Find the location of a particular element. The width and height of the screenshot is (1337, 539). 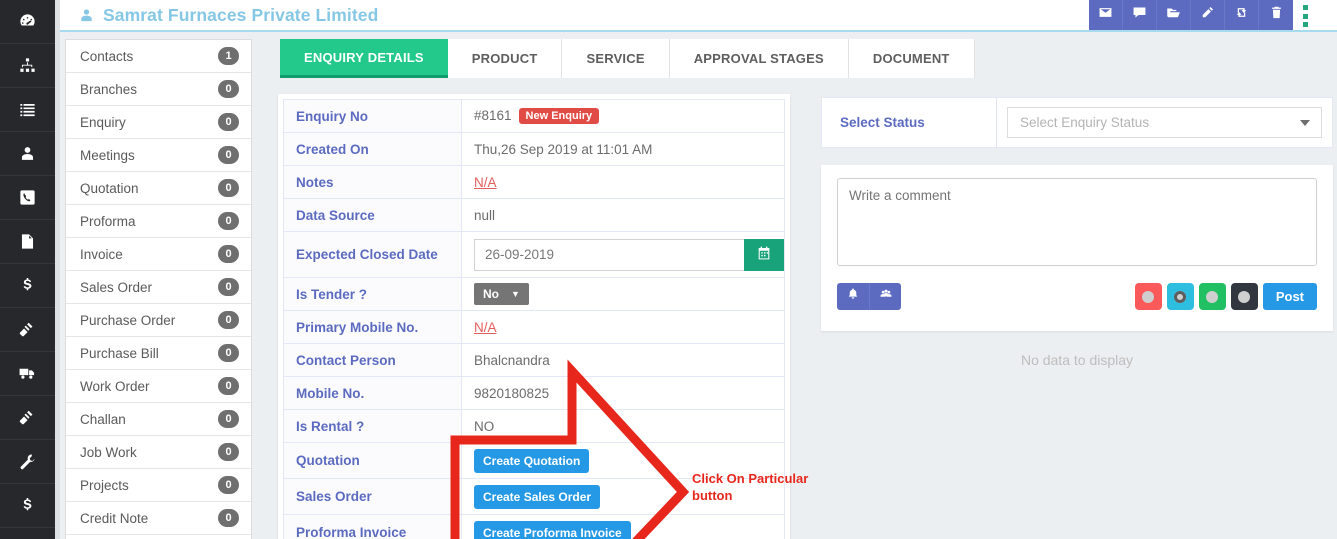

primary-mobile-na-link: N/A is located at coordinates (485, 327).